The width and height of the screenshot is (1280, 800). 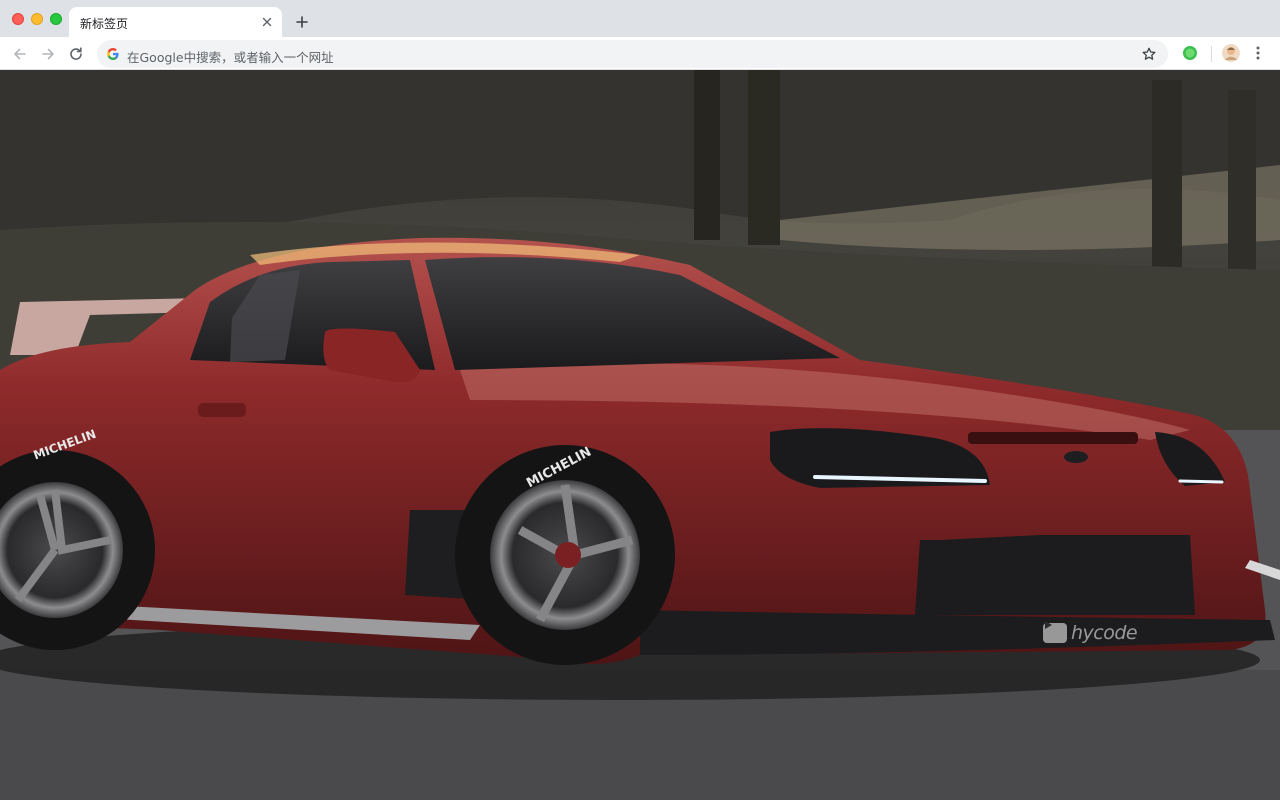 I want to click on green-circle-extension-icon, so click(x=1190, y=53).